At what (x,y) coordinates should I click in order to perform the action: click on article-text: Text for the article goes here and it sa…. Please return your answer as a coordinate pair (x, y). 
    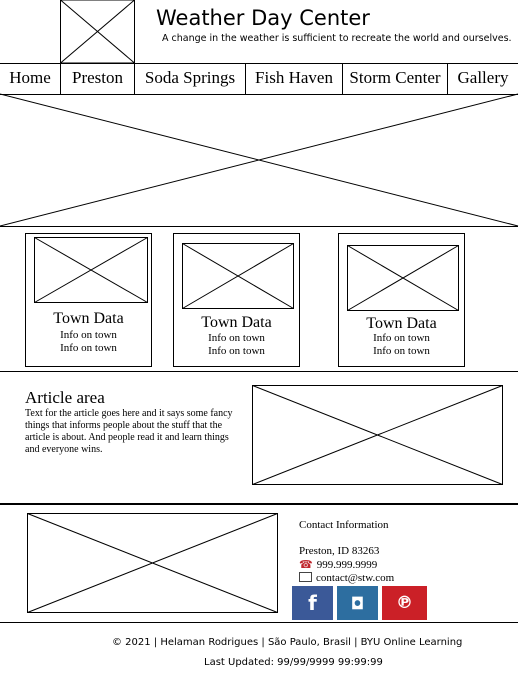
    Looking at the image, I should click on (129, 431).